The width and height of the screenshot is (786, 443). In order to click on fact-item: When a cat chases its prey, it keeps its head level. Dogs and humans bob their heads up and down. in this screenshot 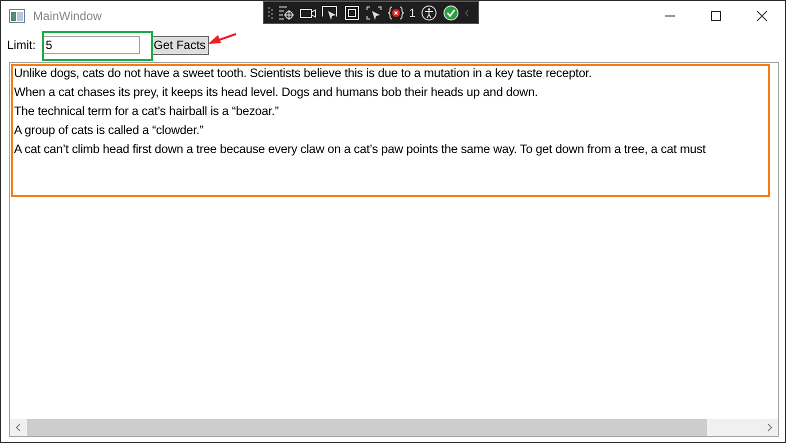, I will do `click(394, 92)`.